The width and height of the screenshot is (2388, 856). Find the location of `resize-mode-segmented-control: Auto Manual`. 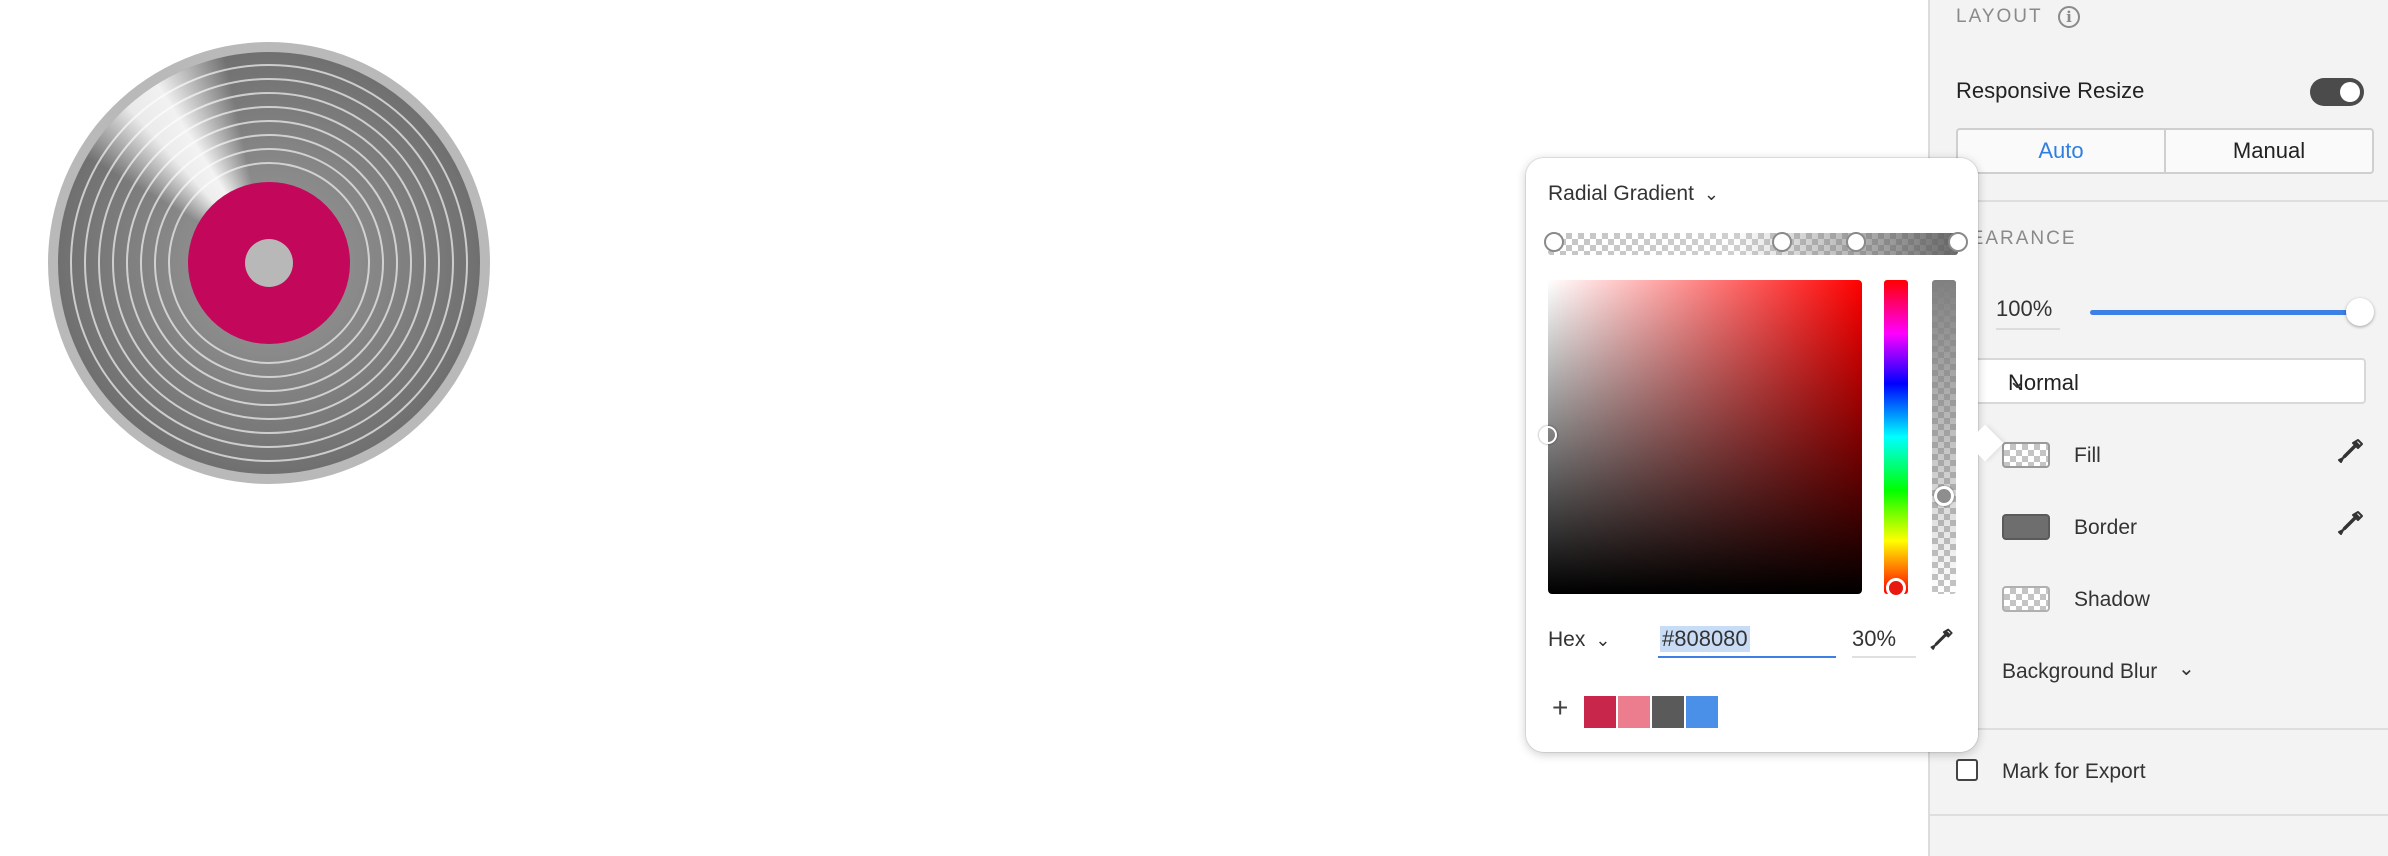

resize-mode-segmented-control: Auto Manual is located at coordinates (2165, 151).